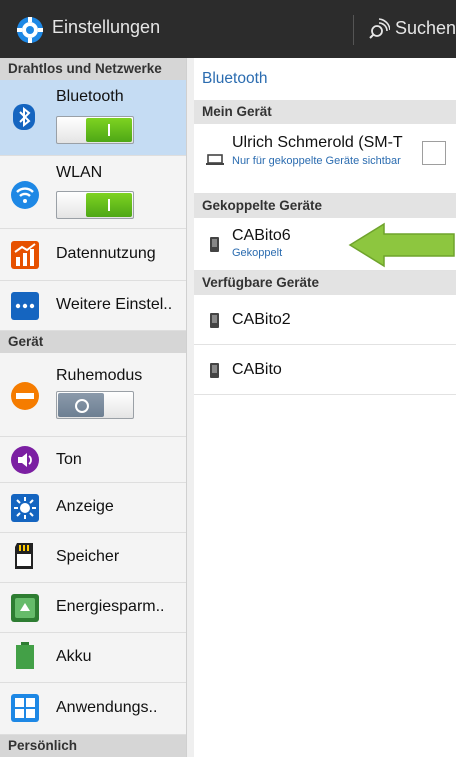 The height and width of the screenshot is (757, 456). I want to click on paired-device-status: Gekoppelt, so click(257, 253).